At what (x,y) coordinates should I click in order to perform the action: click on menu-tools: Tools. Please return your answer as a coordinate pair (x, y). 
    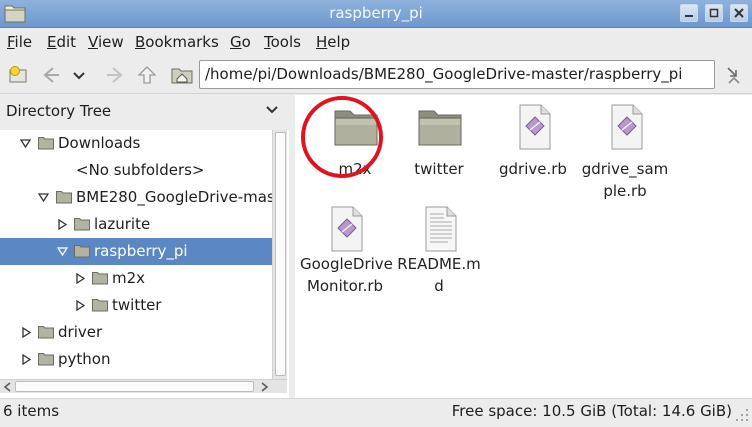
    Looking at the image, I should click on (282, 42).